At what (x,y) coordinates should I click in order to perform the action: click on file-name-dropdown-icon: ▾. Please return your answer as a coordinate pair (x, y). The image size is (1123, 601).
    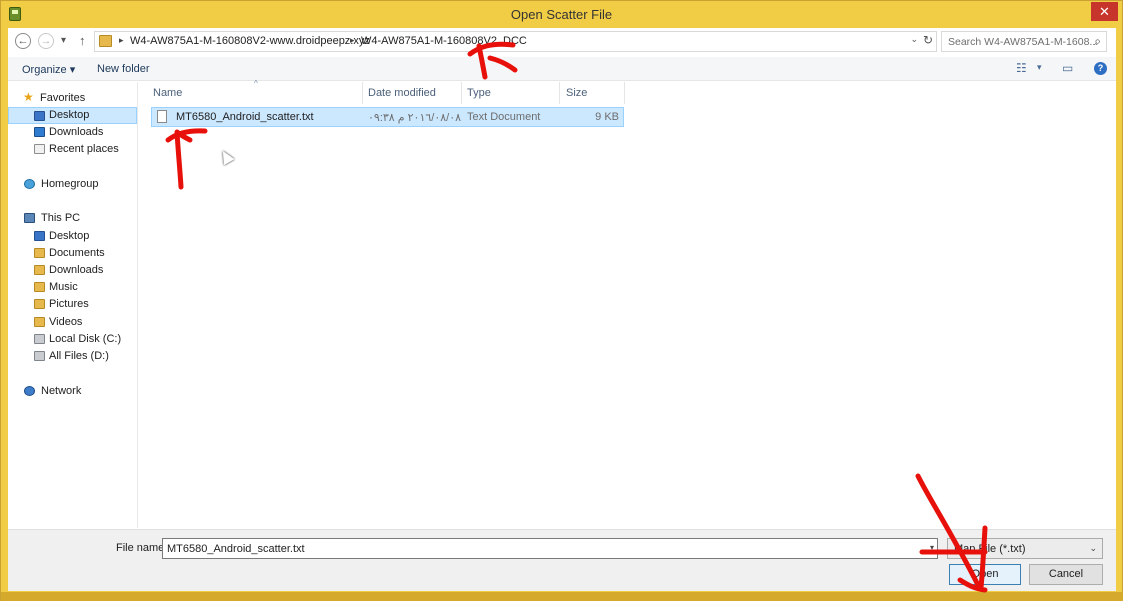
    Looking at the image, I should click on (932, 547).